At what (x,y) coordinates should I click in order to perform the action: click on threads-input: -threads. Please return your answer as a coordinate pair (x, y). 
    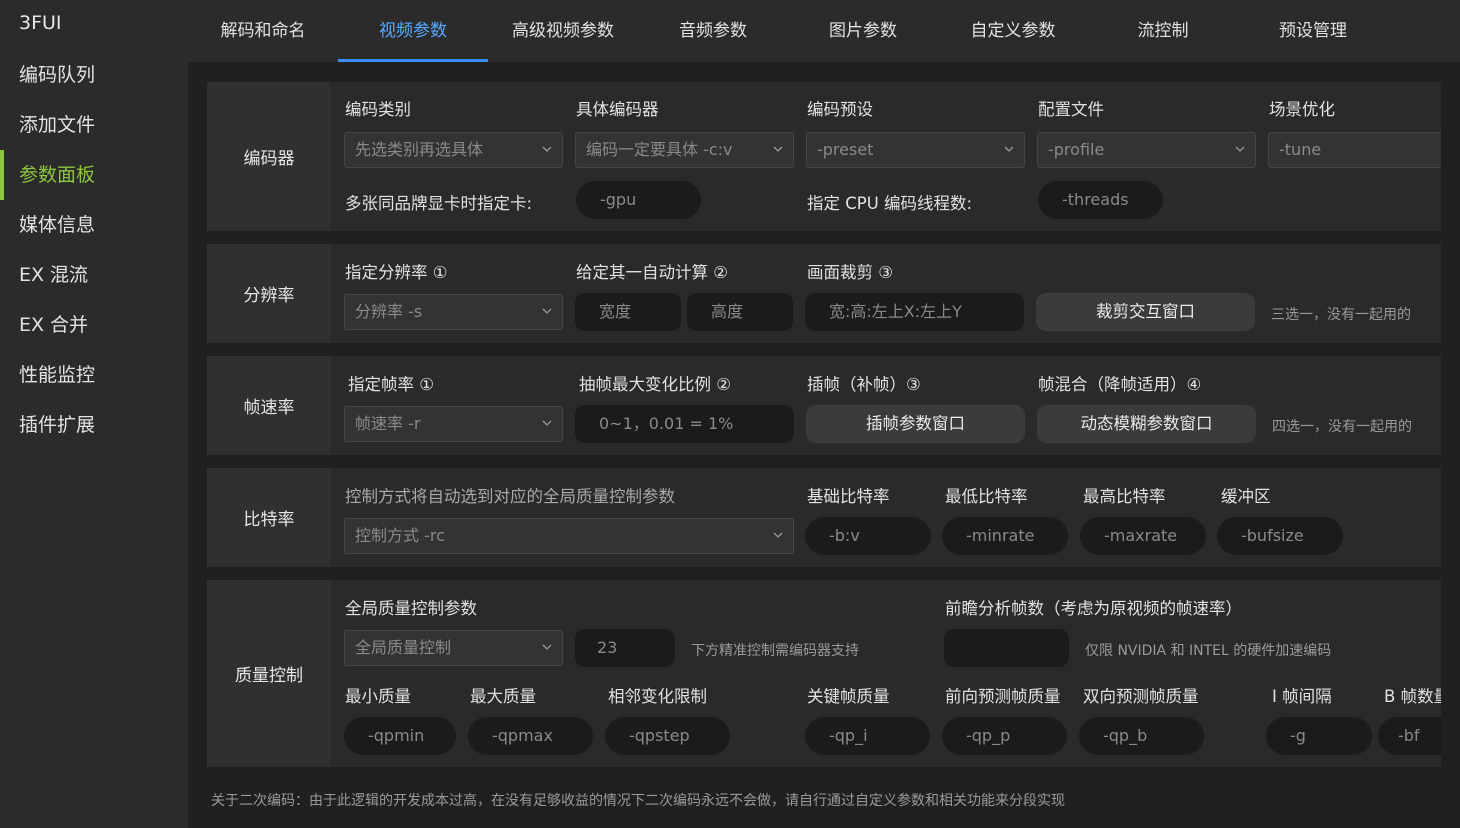
    Looking at the image, I should click on (1100, 200).